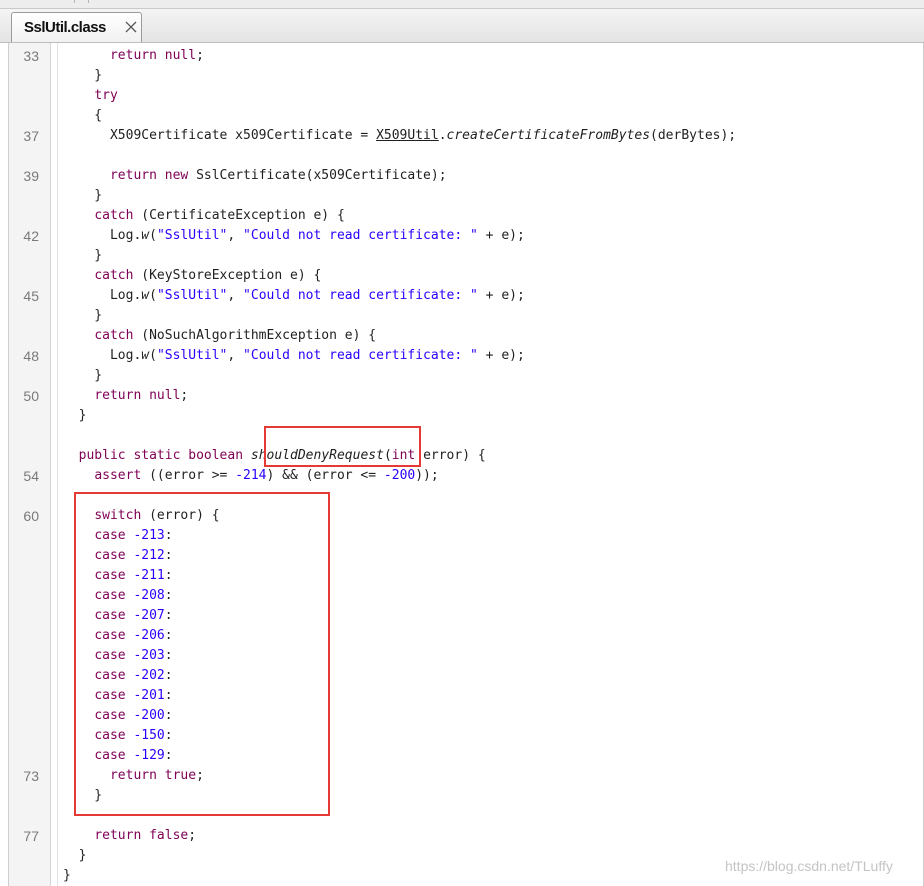 This screenshot has height=886, width=924. Describe the element at coordinates (462, 4) in the screenshot. I see `window-top-bar` at that location.